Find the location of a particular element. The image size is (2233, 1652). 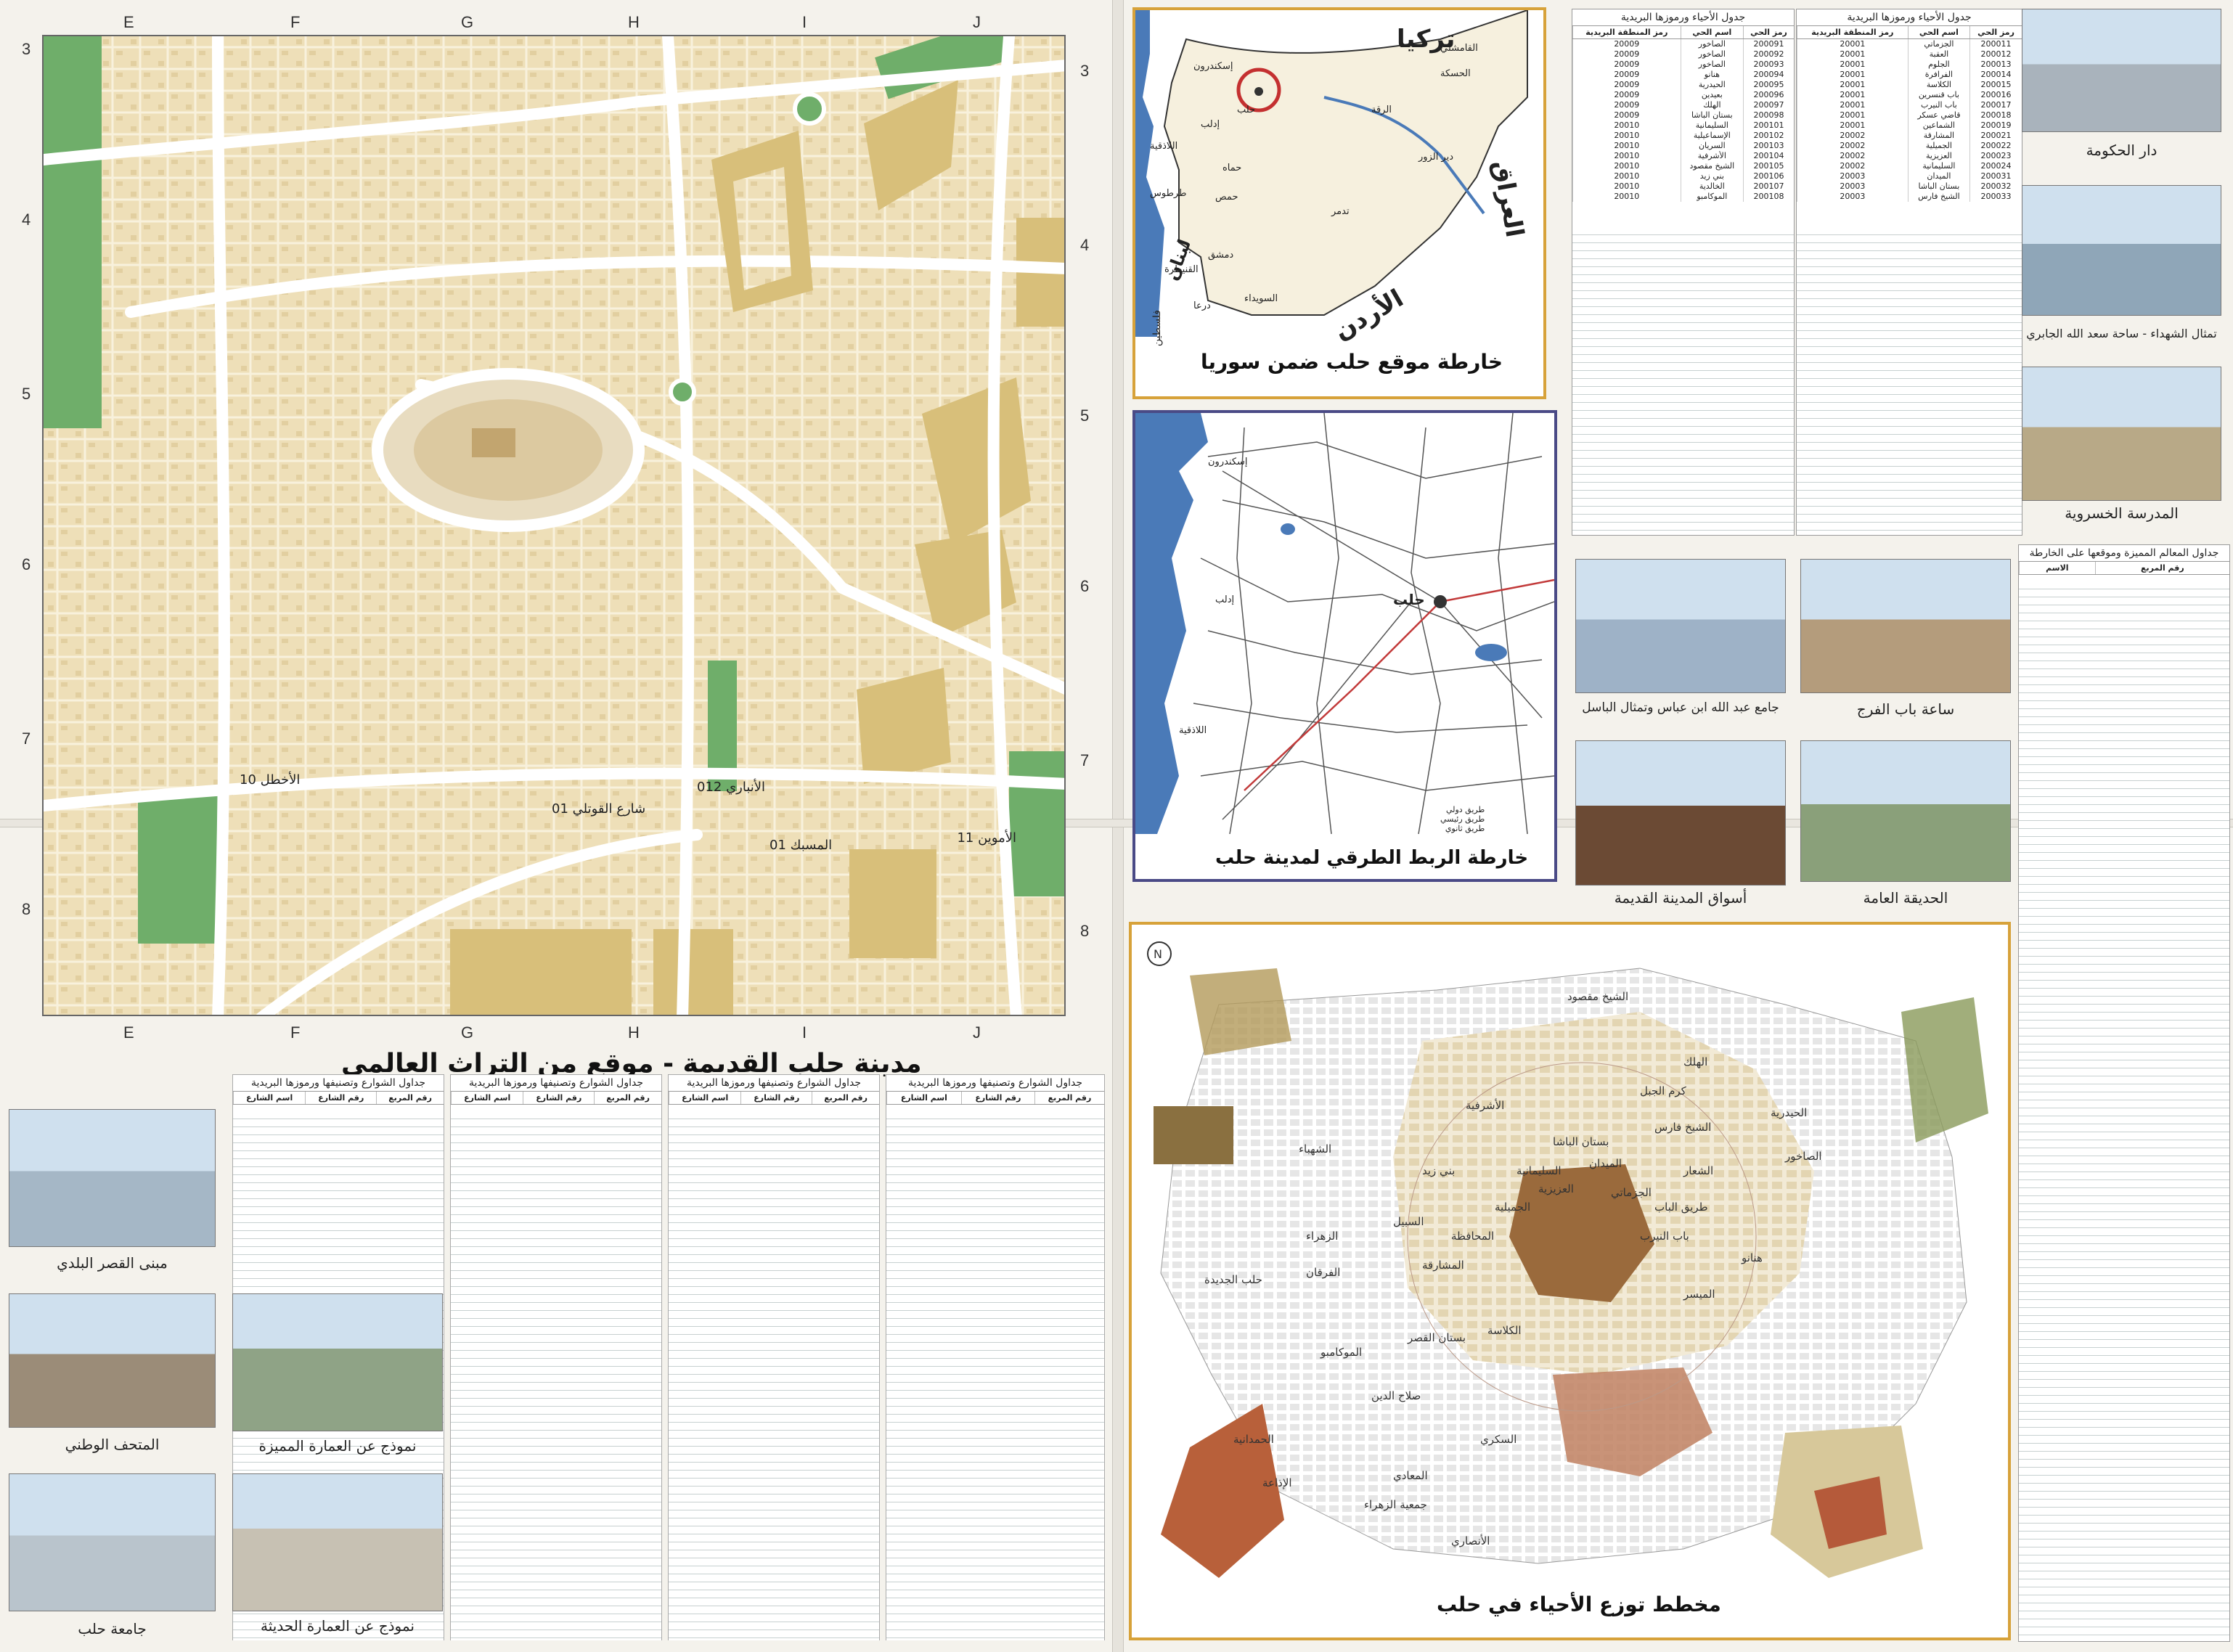

table-cell: 200012 is located at coordinates (1995, 54).